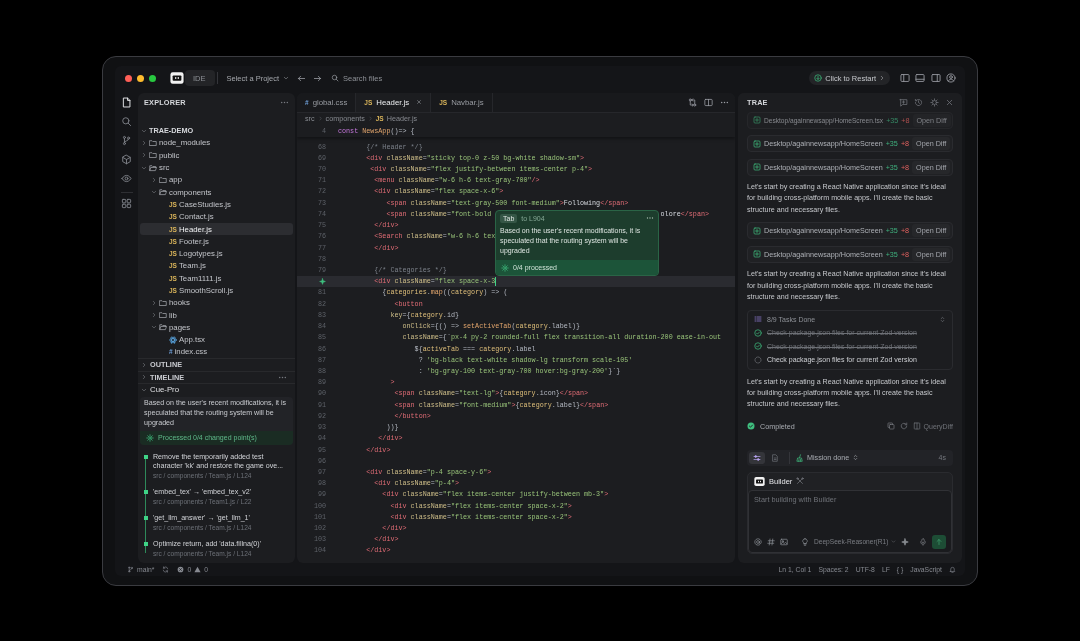 The height and width of the screenshot is (641, 1080). Describe the element at coordinates (920, 78) in the screenshot. I see `bottom-panel-icon` at that location.